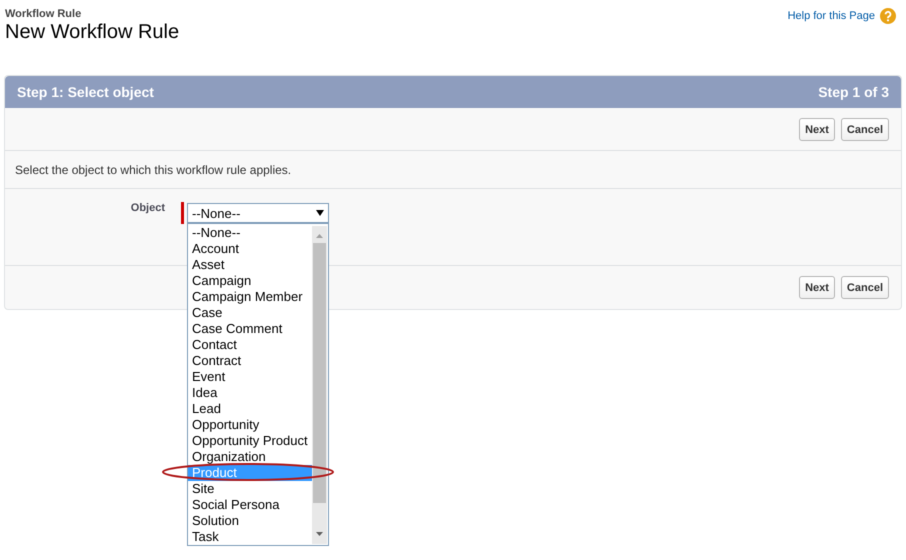  Describe the element at coordinates (888, 16) in the screenshot. I see `help-icon` at that location.